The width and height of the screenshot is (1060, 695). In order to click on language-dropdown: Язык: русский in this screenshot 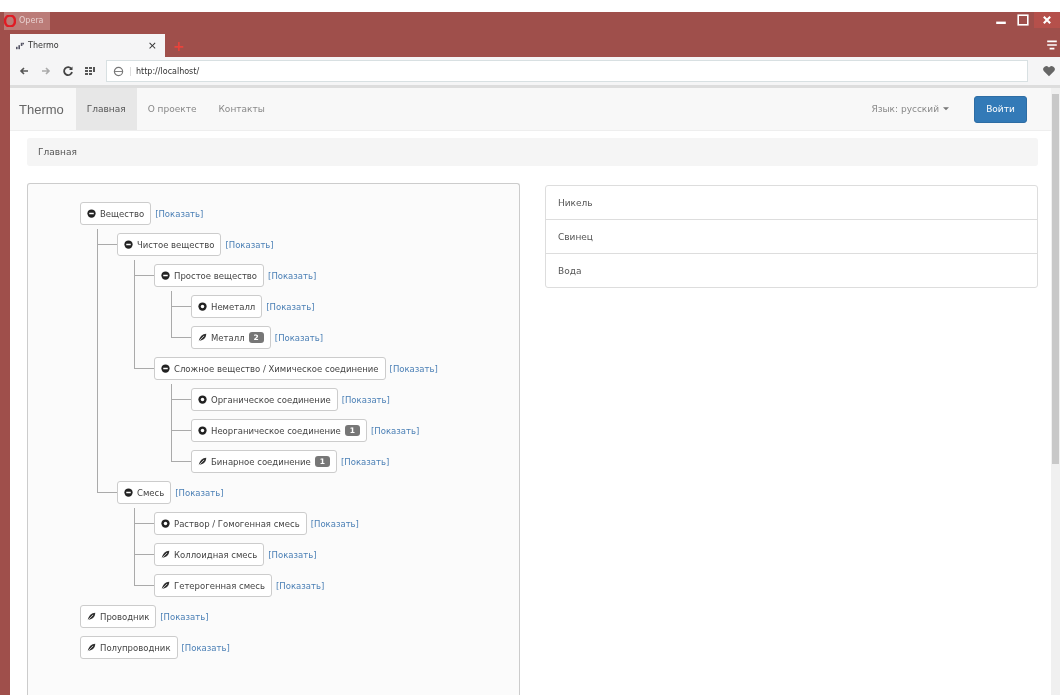, I will do `click(910, 109)`.